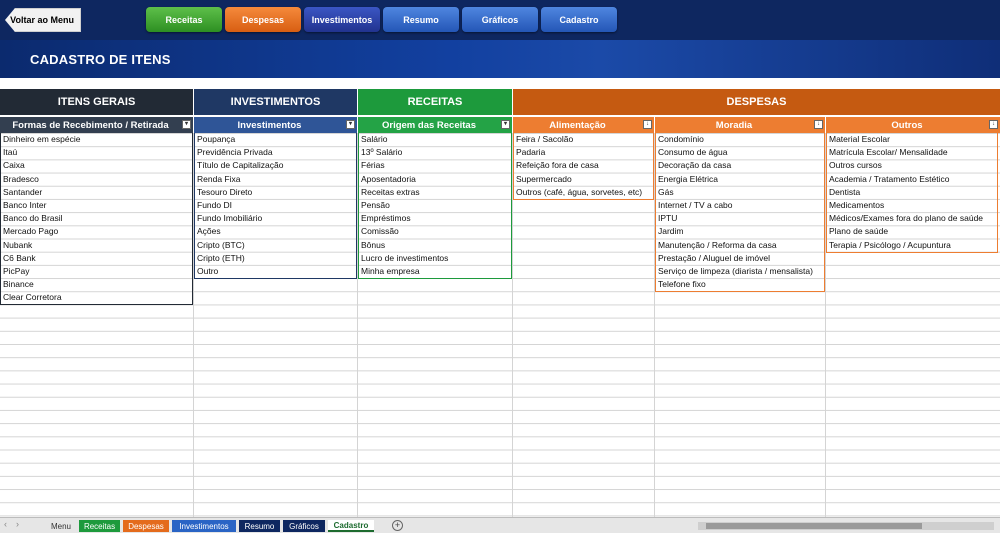 The height and width of the screenshot is (533, 1000). I want to click on list-item: 13º Salário, so click(435, 152).